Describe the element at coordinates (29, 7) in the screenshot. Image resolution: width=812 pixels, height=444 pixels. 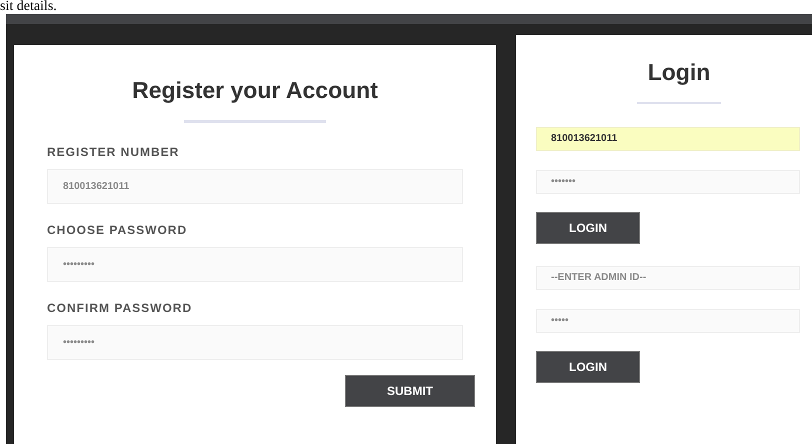
I see `page-text: sit details.` at that location.